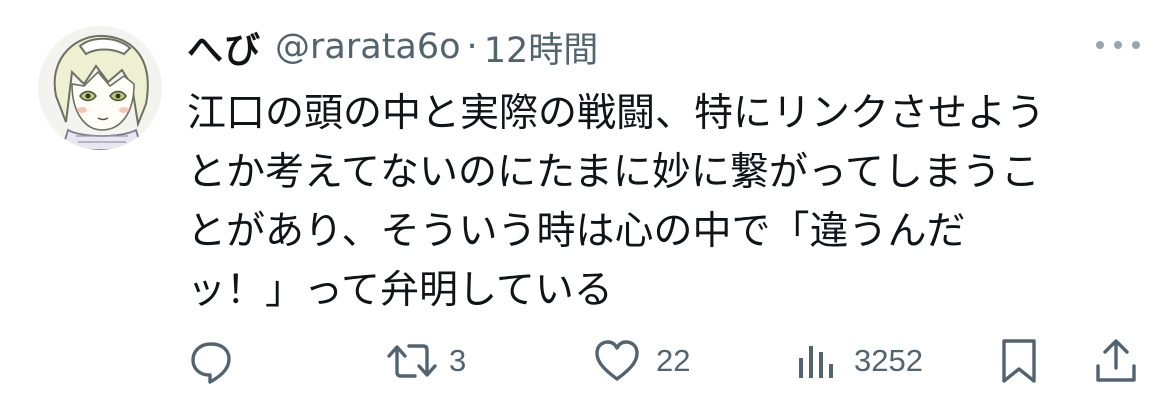 This screenshot has width=1170, height=411. Describe the element at coordinates (541, 47) in the screenshot. I see `timestamp: 12時間` at that location.